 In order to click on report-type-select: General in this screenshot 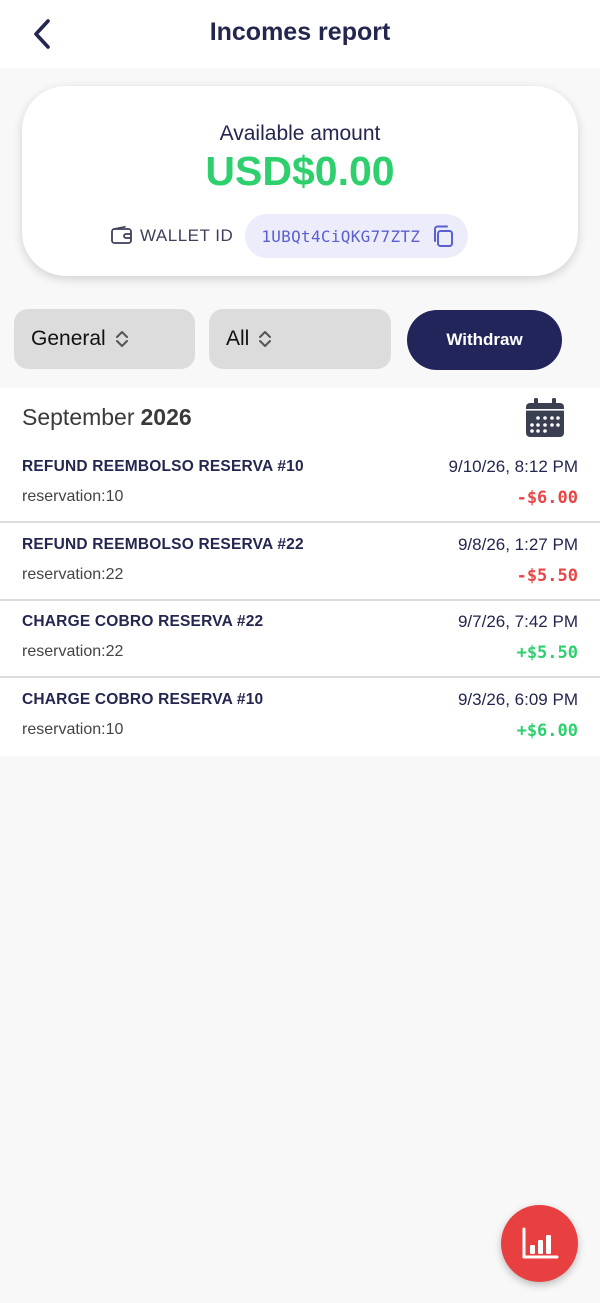, I will do `click(104, 339)`.